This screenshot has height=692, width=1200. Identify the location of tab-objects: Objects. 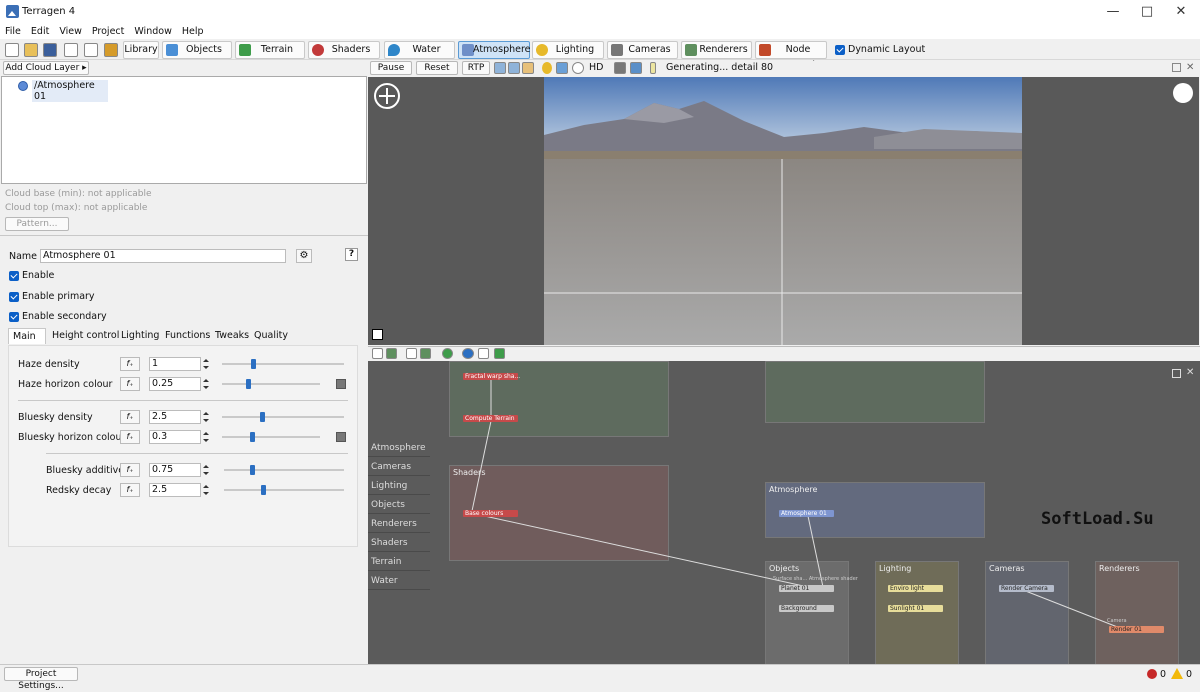
(197, 50).